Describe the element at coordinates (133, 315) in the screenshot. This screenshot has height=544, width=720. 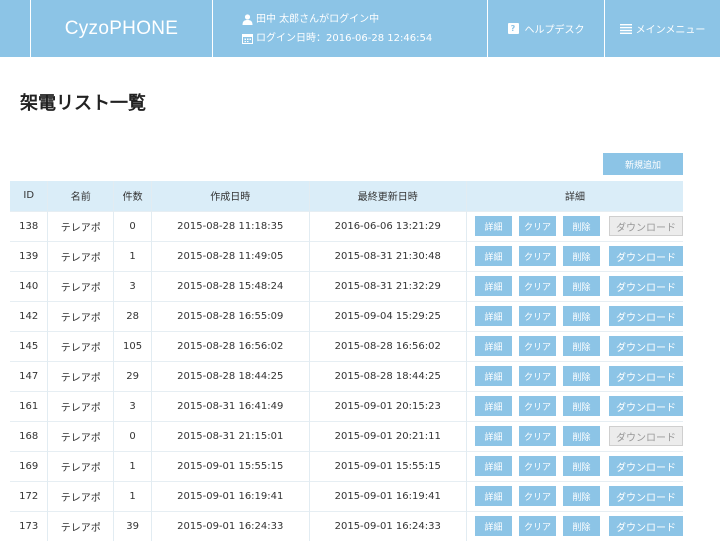
I see `cell-count: 28` at that location.